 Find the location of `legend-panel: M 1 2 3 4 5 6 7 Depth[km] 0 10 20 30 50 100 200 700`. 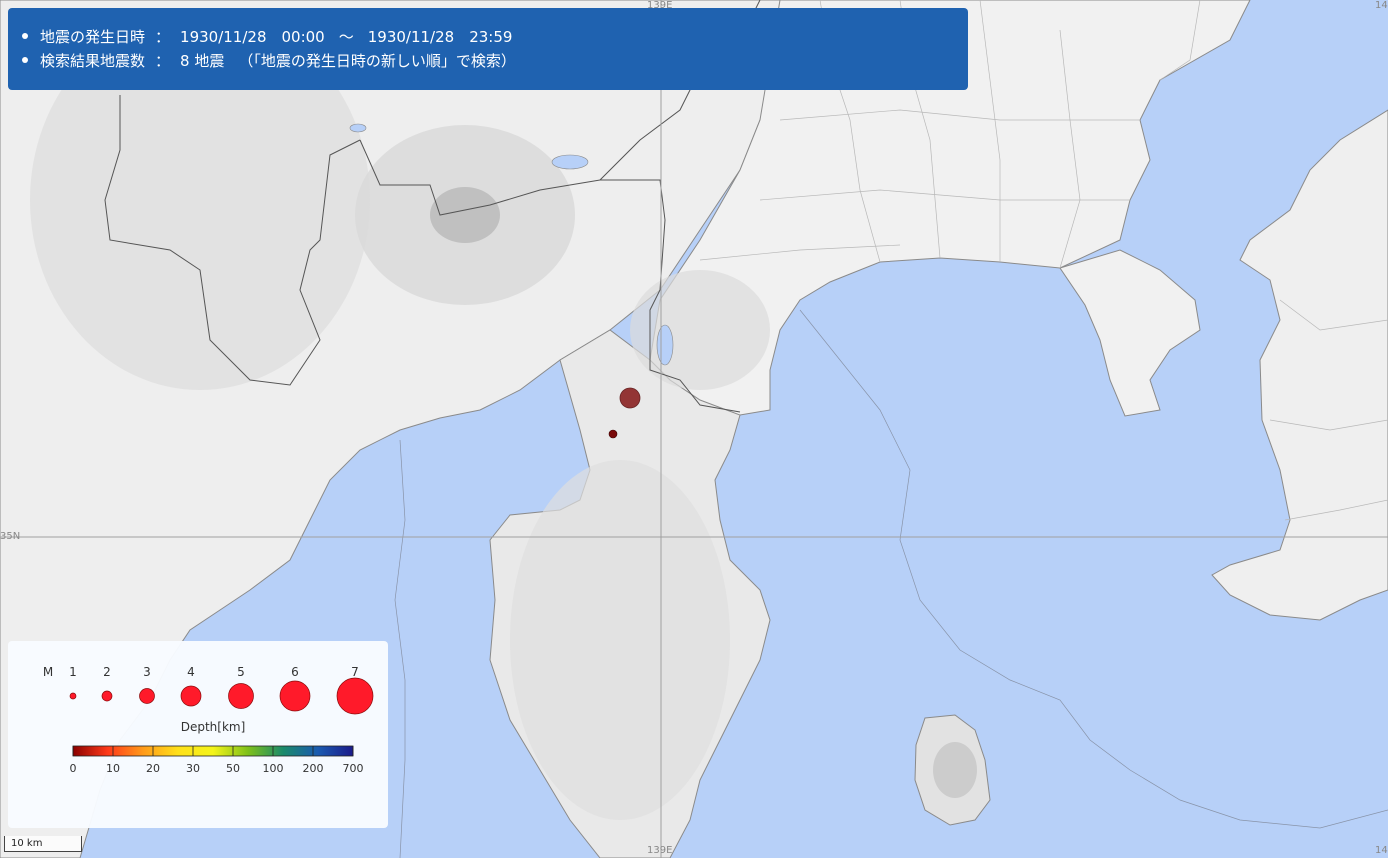

legend-panel: M 1 2 3 4 5 6 7 Depth[km] 0 10 20 30 50 100 200 700 is located at coordinates (198, 734).